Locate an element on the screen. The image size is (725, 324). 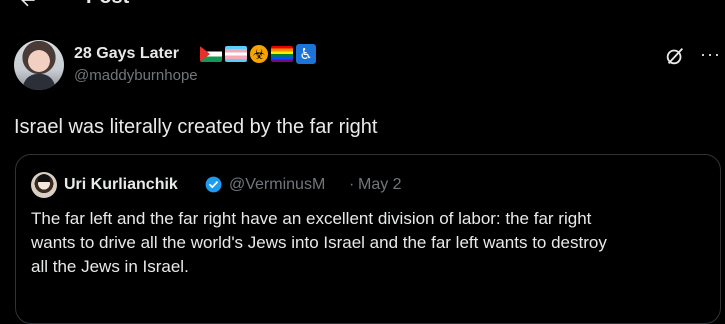
biohazard-icon: ☣ is located at coordinates (259, 54).